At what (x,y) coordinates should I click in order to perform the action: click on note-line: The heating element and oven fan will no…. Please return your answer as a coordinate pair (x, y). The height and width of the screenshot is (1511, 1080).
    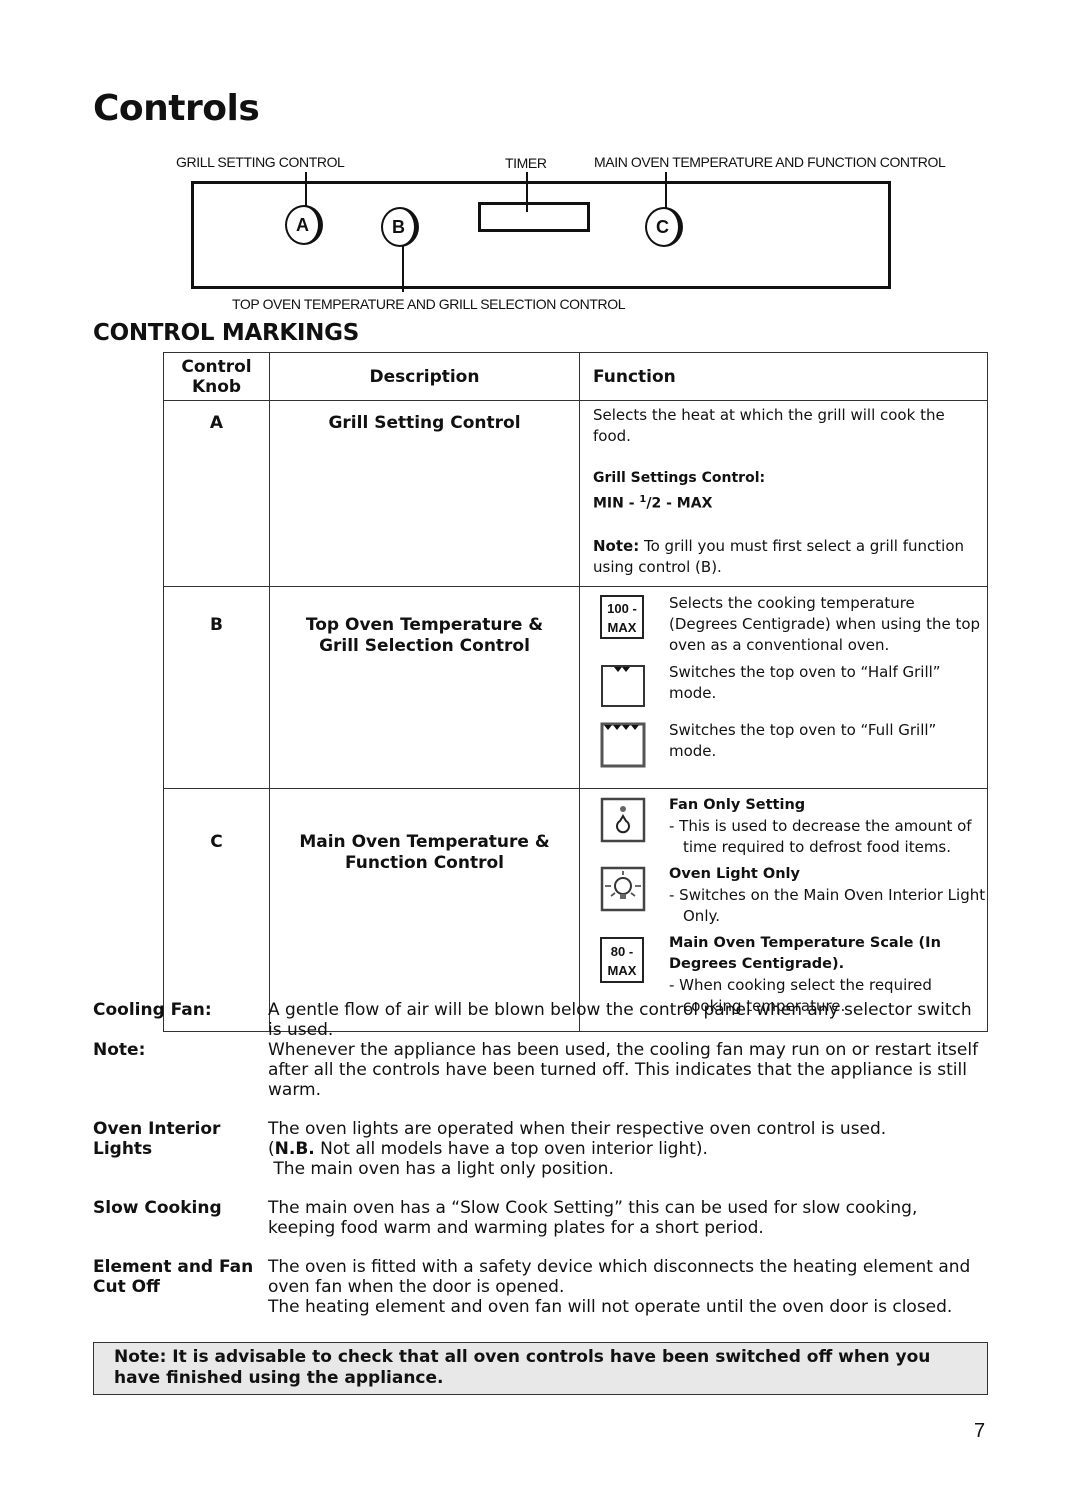
    Looking at the image, I should click on (610, 1307).